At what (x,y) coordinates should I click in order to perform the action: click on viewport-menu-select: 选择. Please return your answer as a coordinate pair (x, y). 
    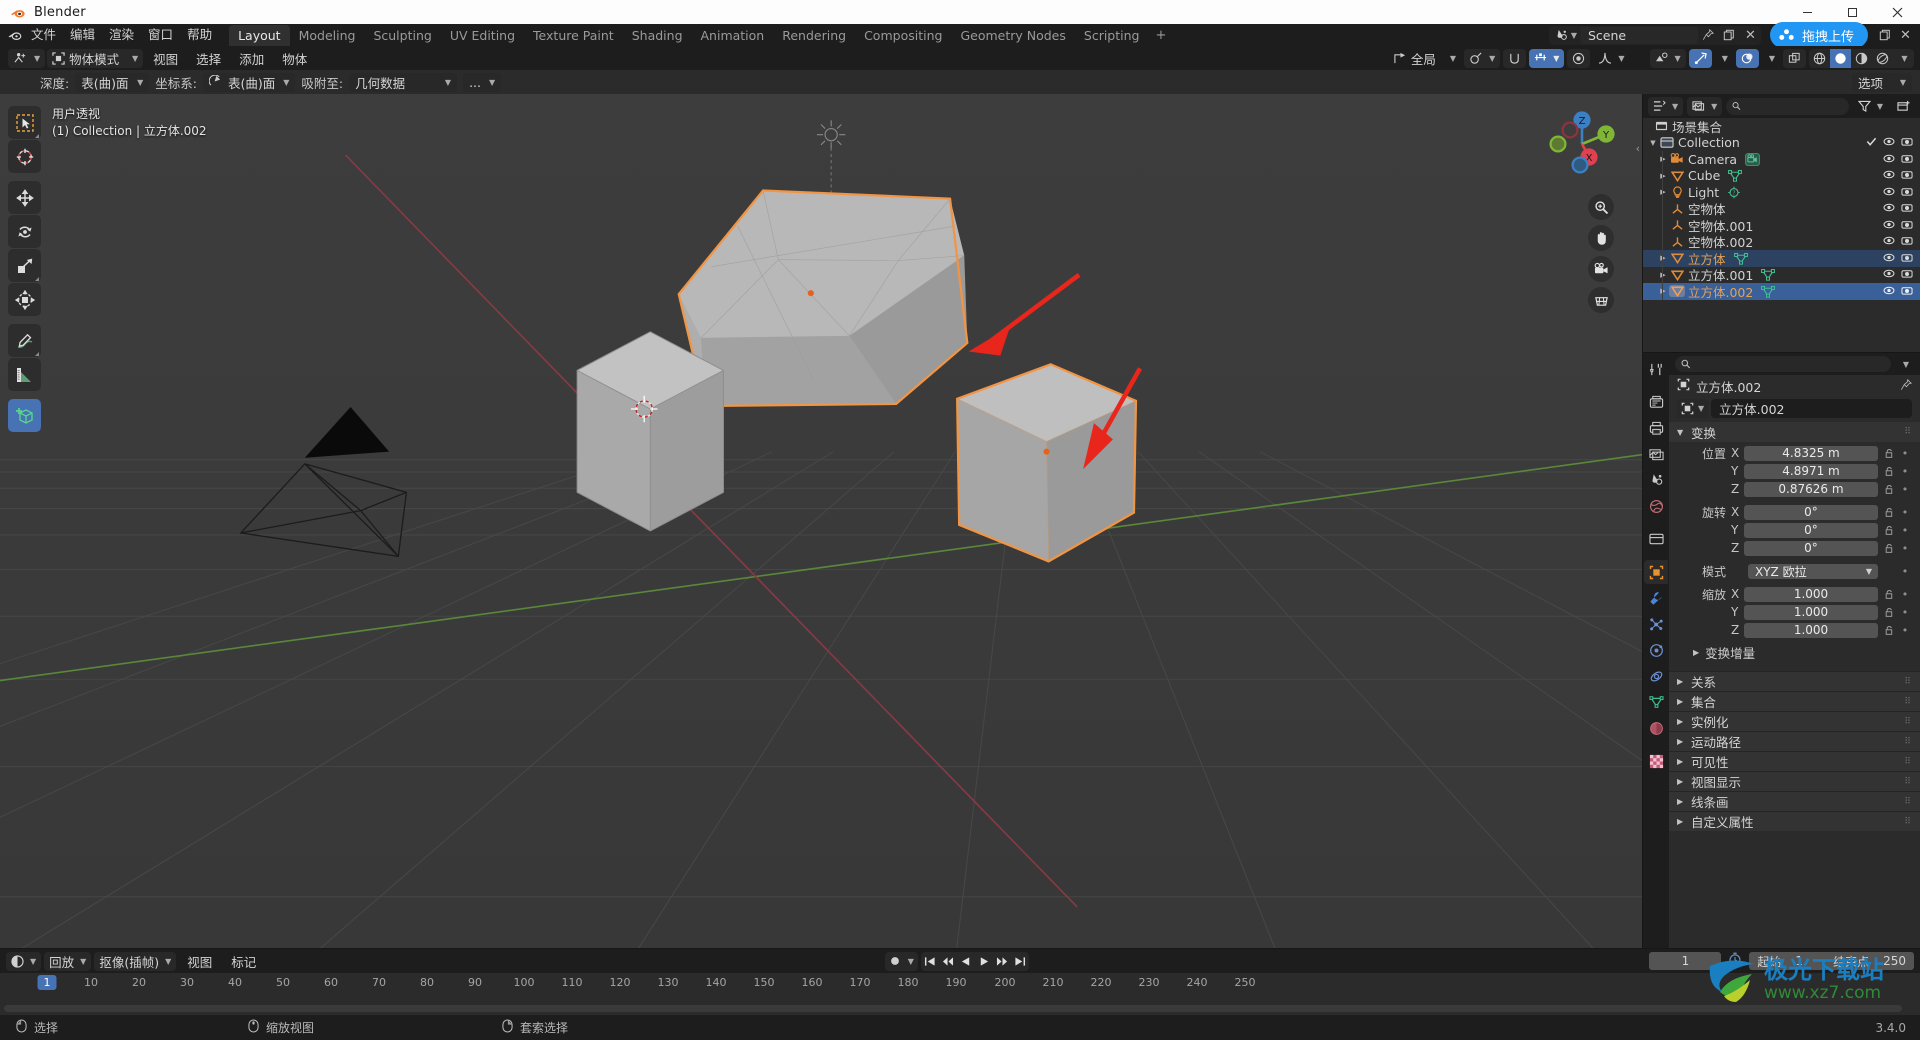
    Looking at the image, I should click on (208, 58).